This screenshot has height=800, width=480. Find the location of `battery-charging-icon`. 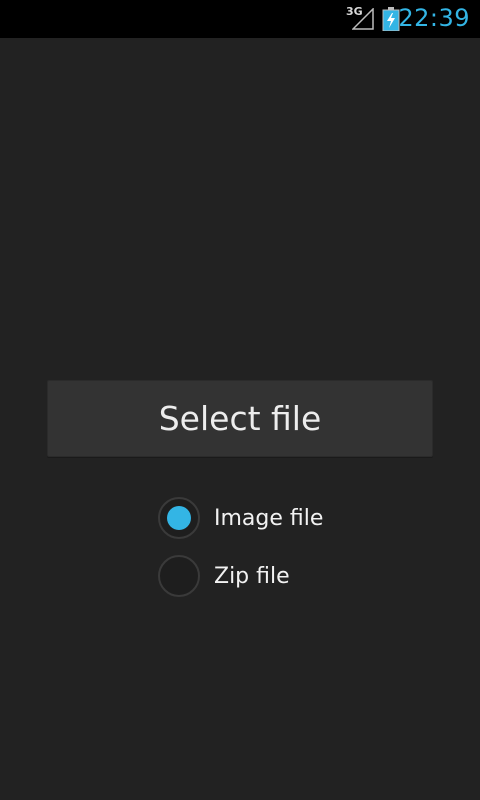

battery-charging-icon is located at coordinates (391, 19).